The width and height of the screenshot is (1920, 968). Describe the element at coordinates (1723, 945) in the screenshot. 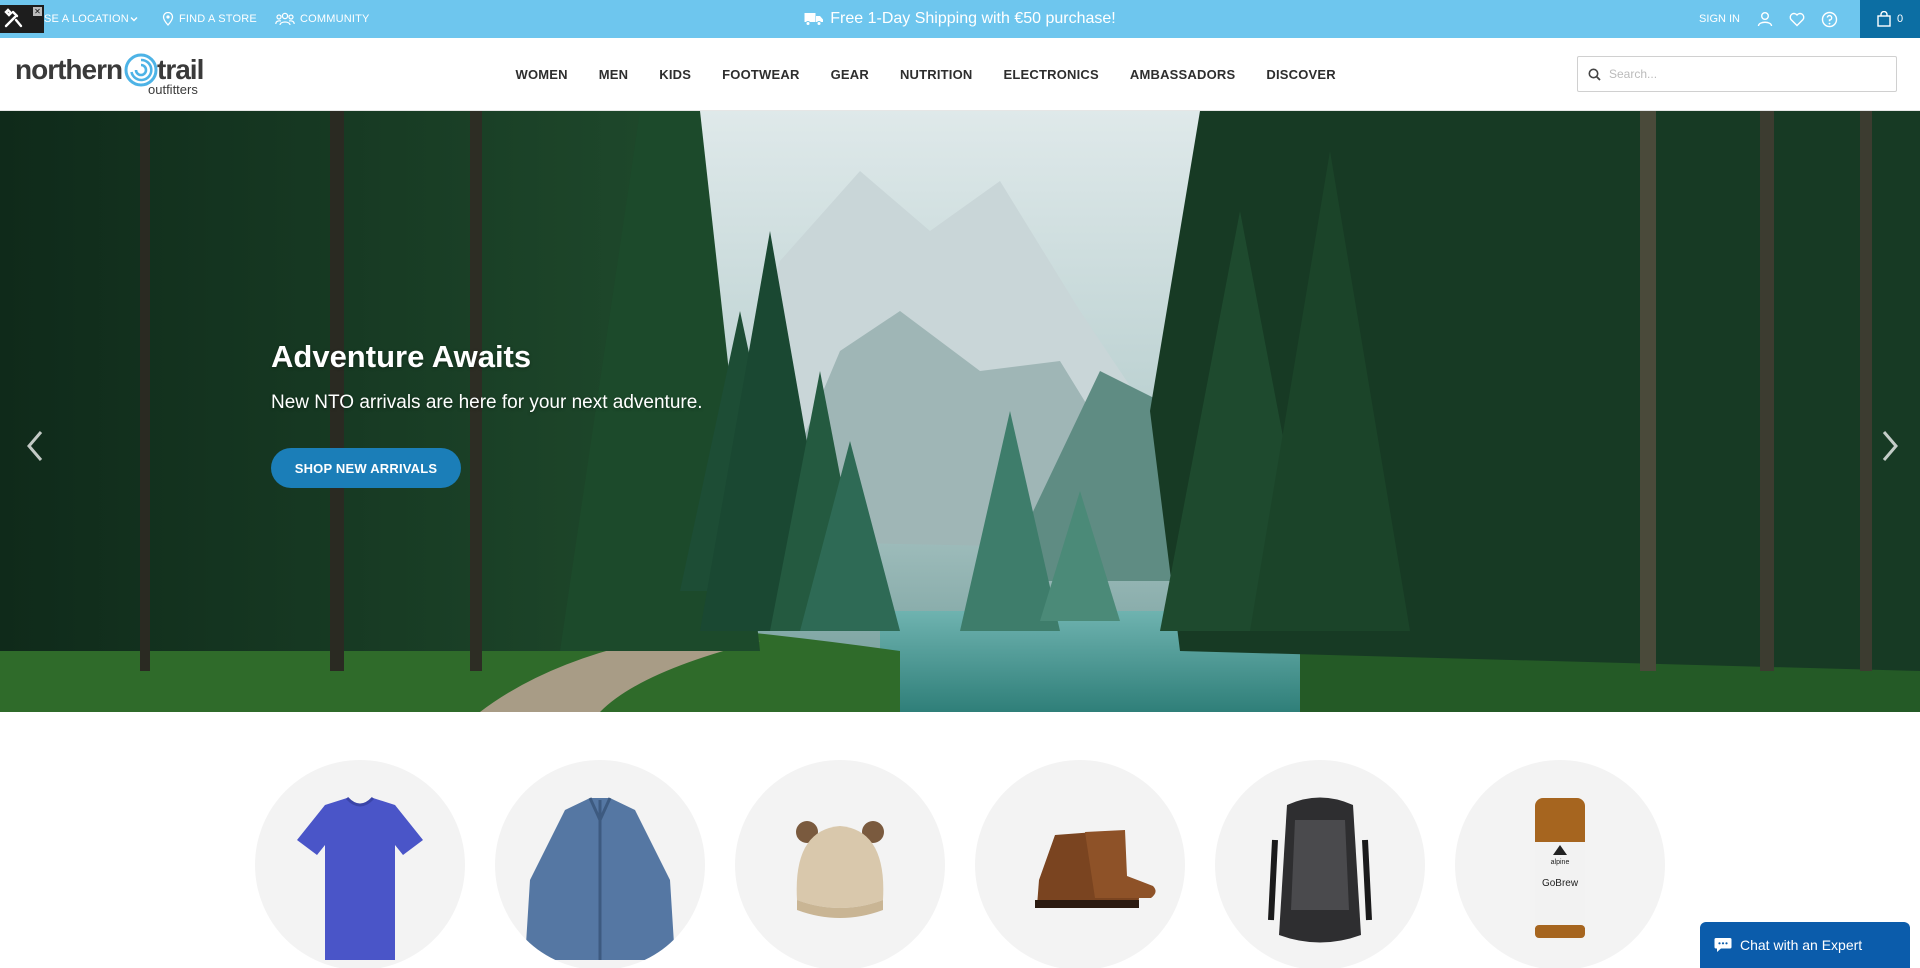

I see `chat-bubble-icon` at that location.